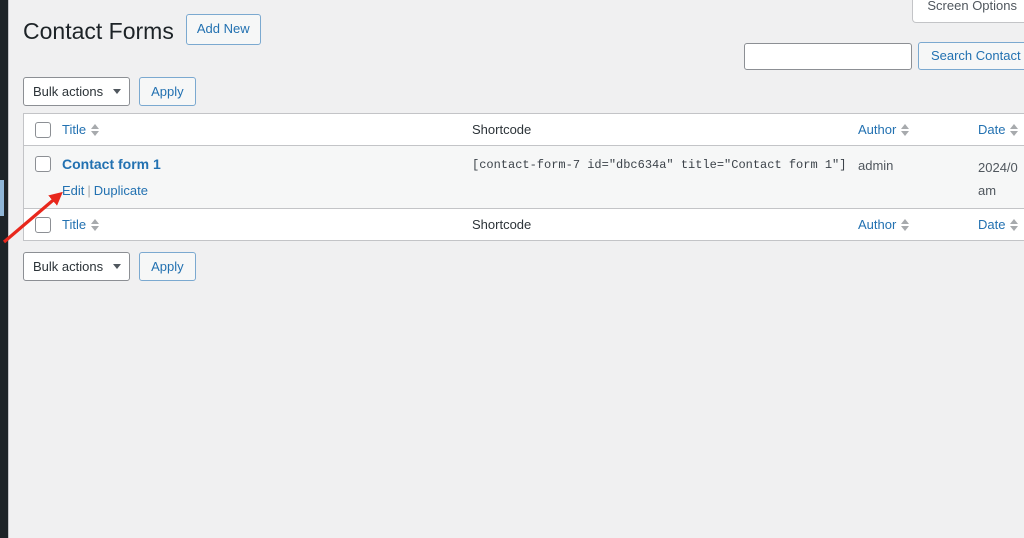 This screenshot has width=1024, height=538. I want to click on table-footer-row: Title Shortcode Author Date, so click(524, 225).